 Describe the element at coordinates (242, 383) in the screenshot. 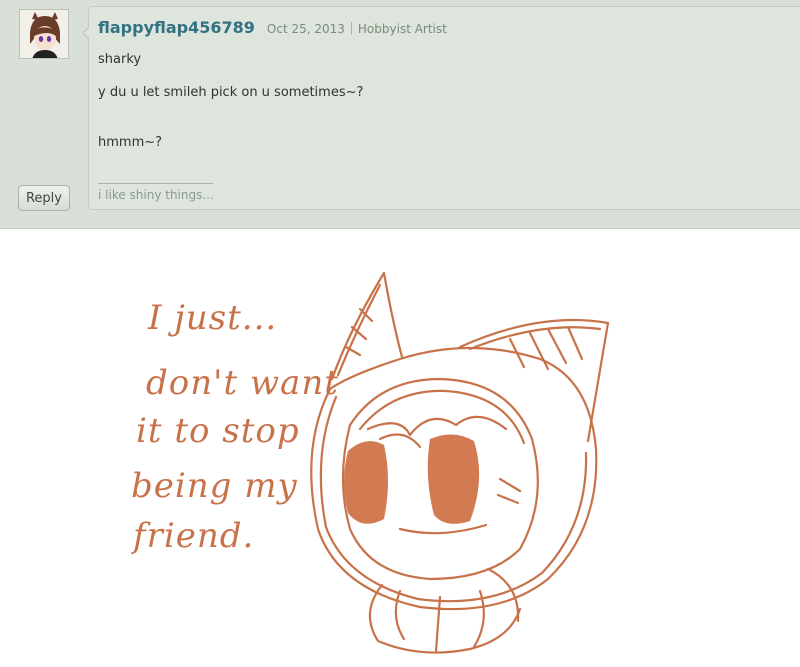

I see `sketch-text-line: don't want` at that location.